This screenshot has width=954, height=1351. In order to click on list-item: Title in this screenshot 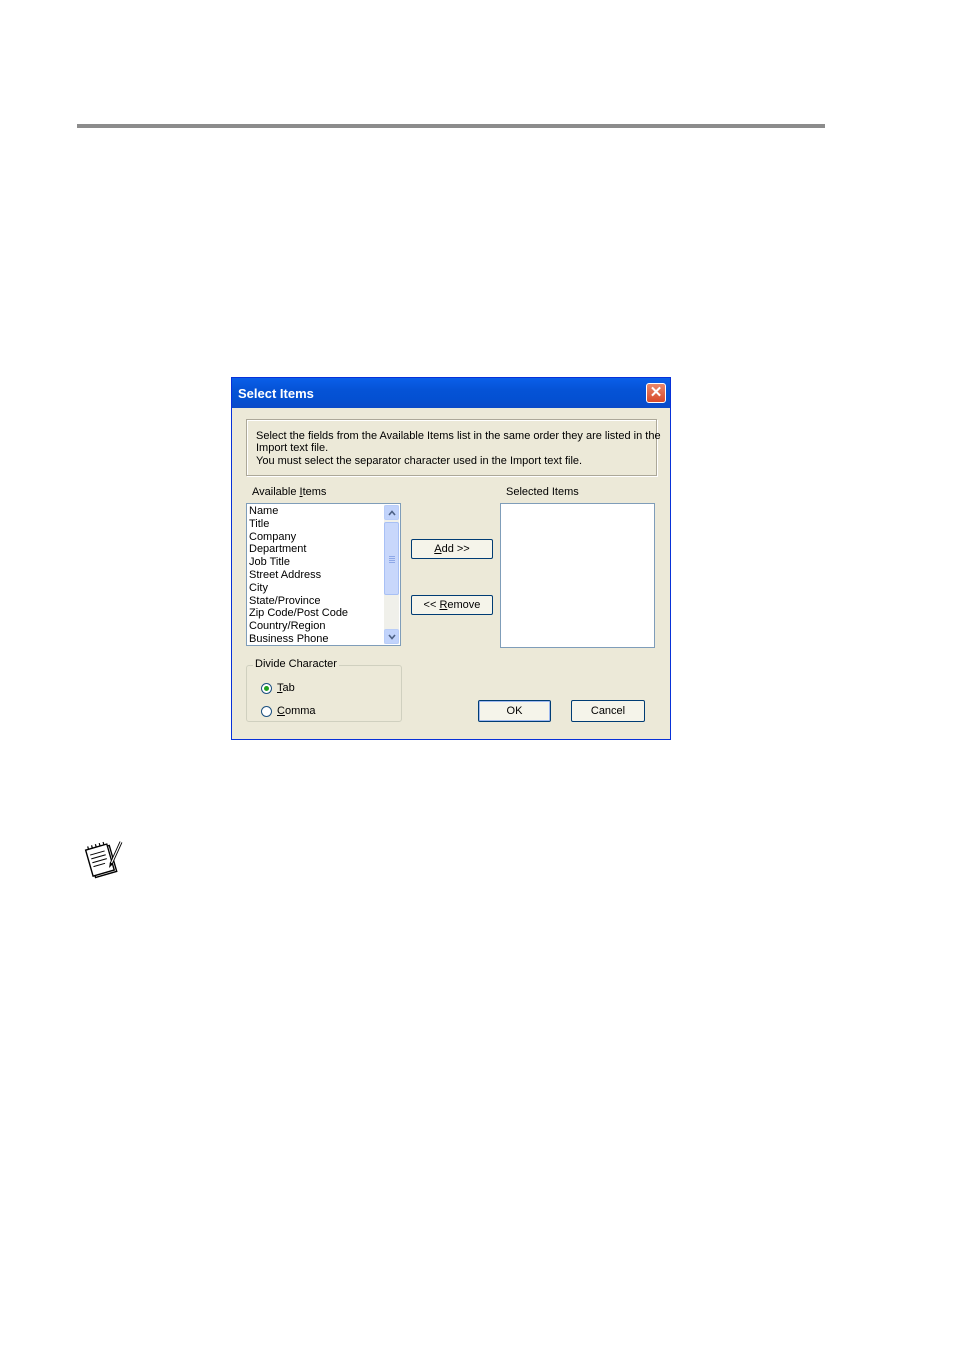, I will do `click(298, 524)`.